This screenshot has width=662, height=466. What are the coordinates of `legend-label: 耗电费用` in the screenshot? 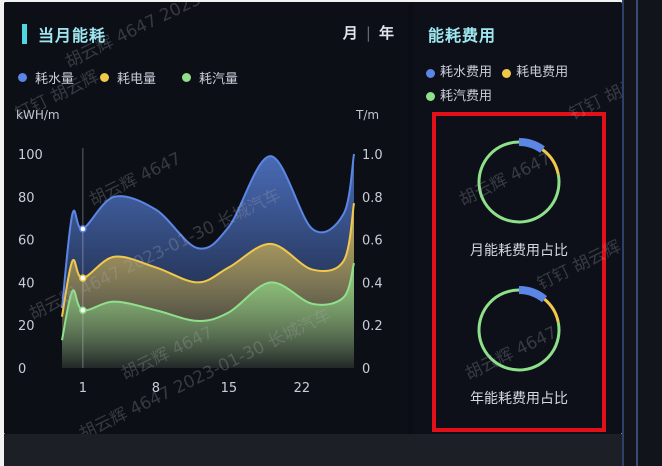 It's located at (542, 72).